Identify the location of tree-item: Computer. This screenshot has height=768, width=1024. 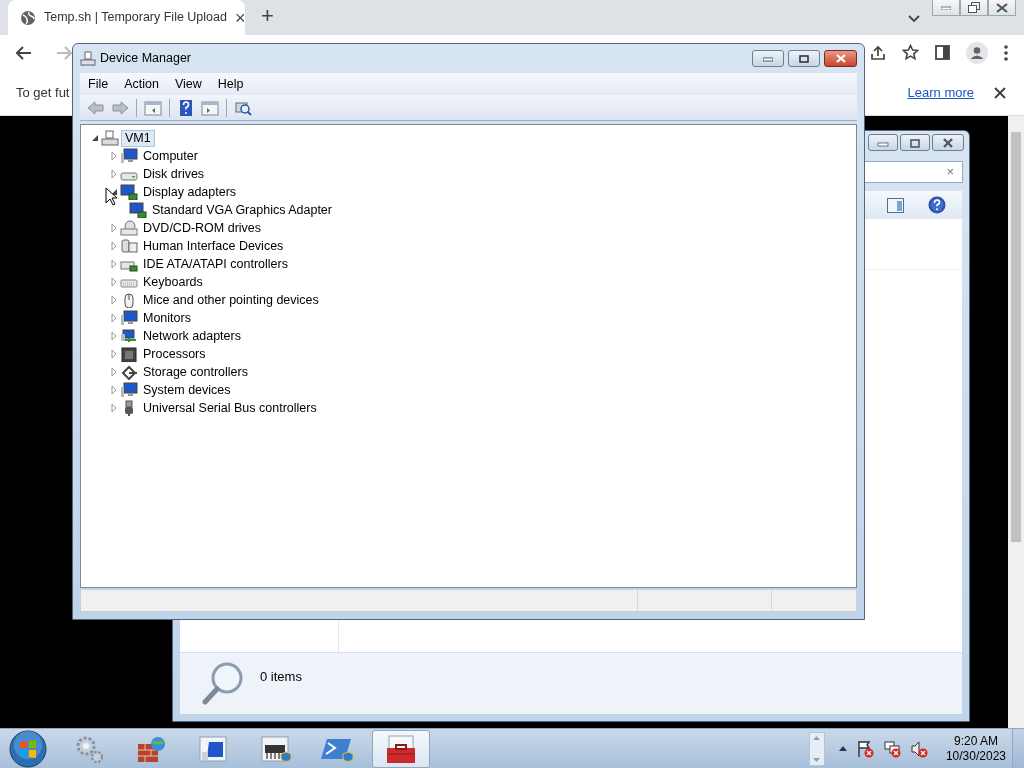
(170, 156).